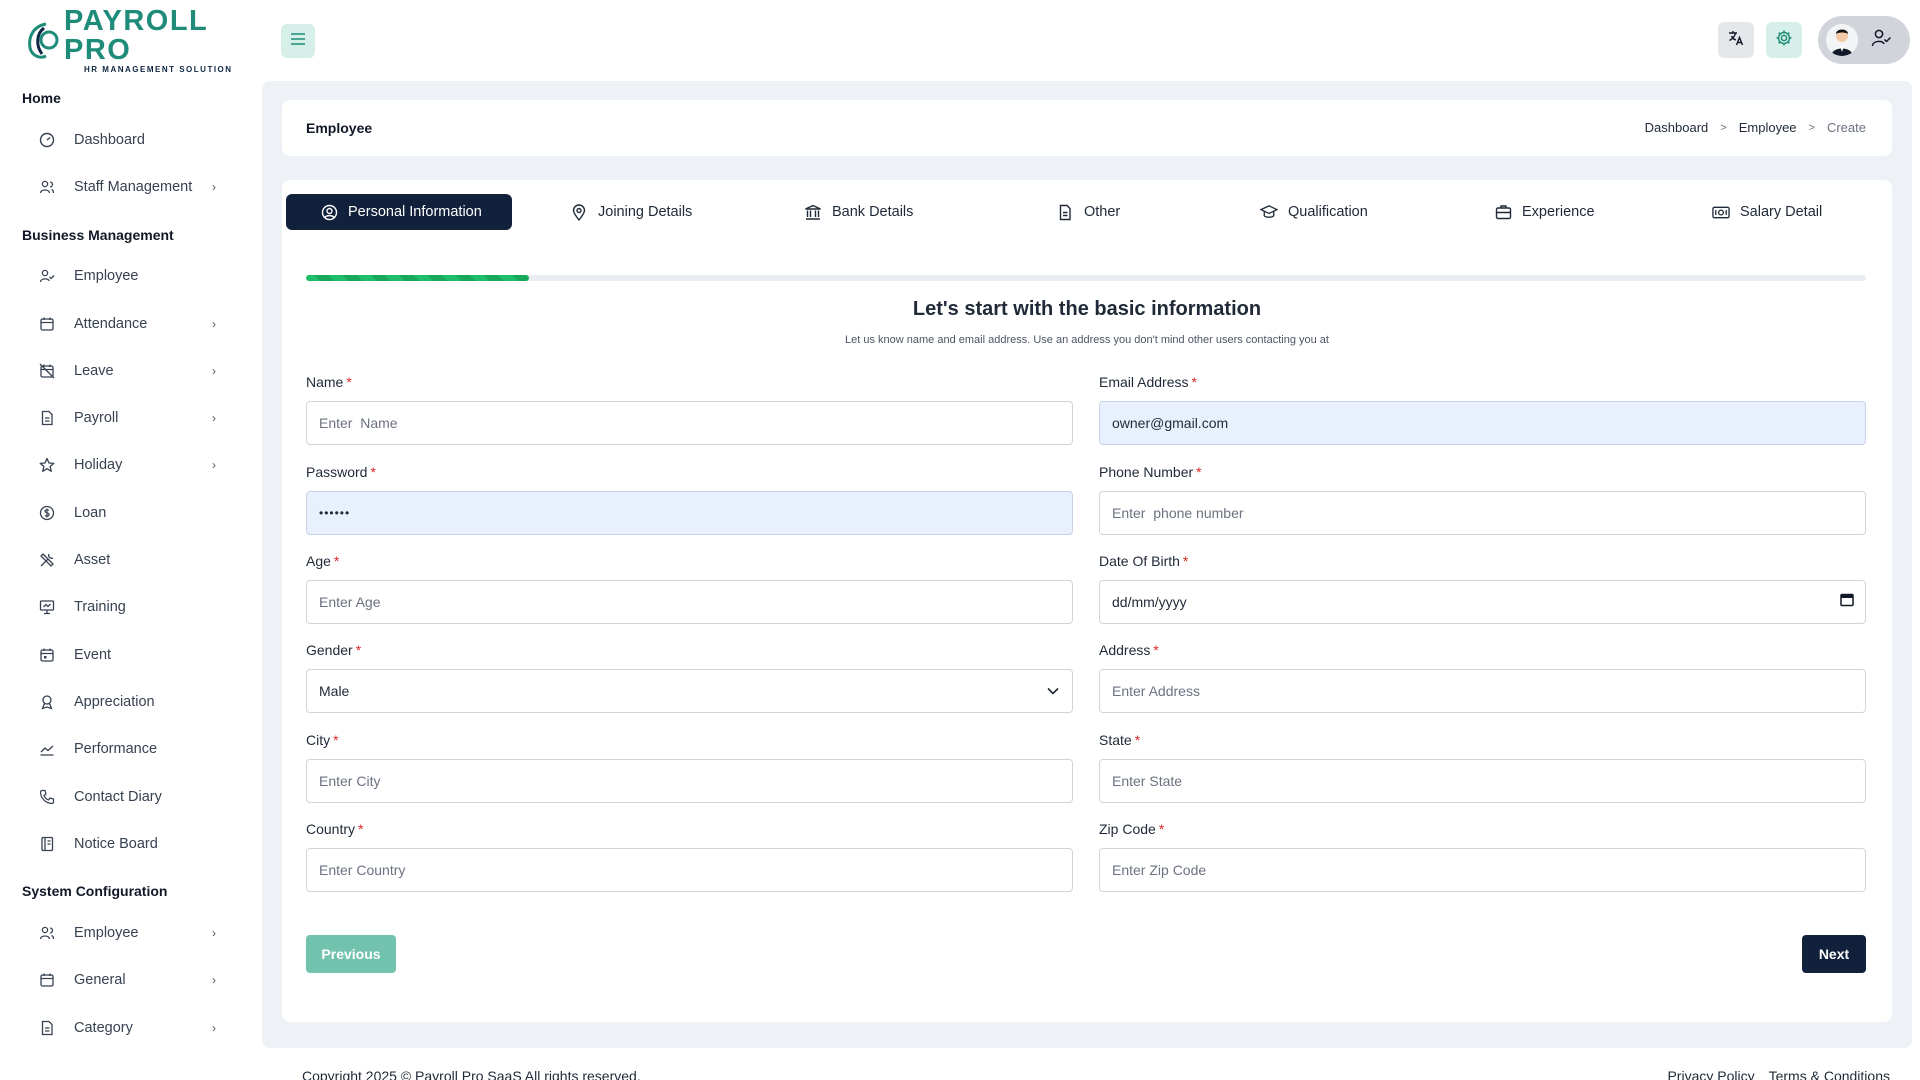 Image resolution: width=1920 pixels, height=1080 pixels. Describe the element at coordinates (1125, 650) in the screenshot. I see `address-label-text: Address` at that location.